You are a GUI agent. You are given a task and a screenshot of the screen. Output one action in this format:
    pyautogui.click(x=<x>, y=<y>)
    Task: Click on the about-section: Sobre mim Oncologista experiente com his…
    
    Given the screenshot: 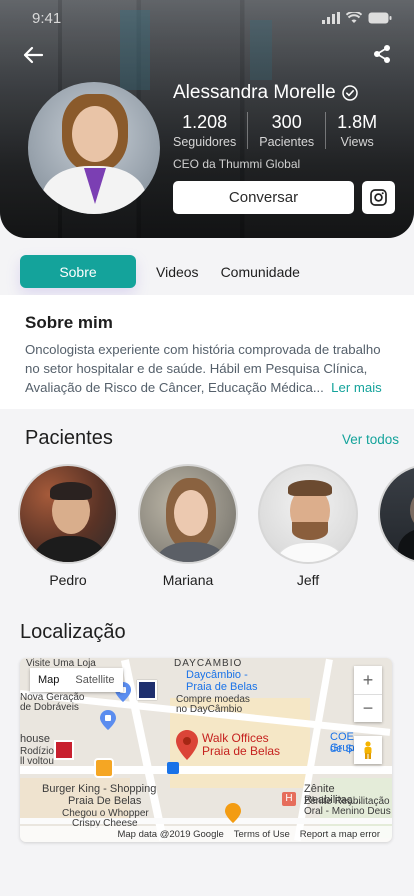 What is the action you would take?
    pyautogui.click(x=207, y=352)
    